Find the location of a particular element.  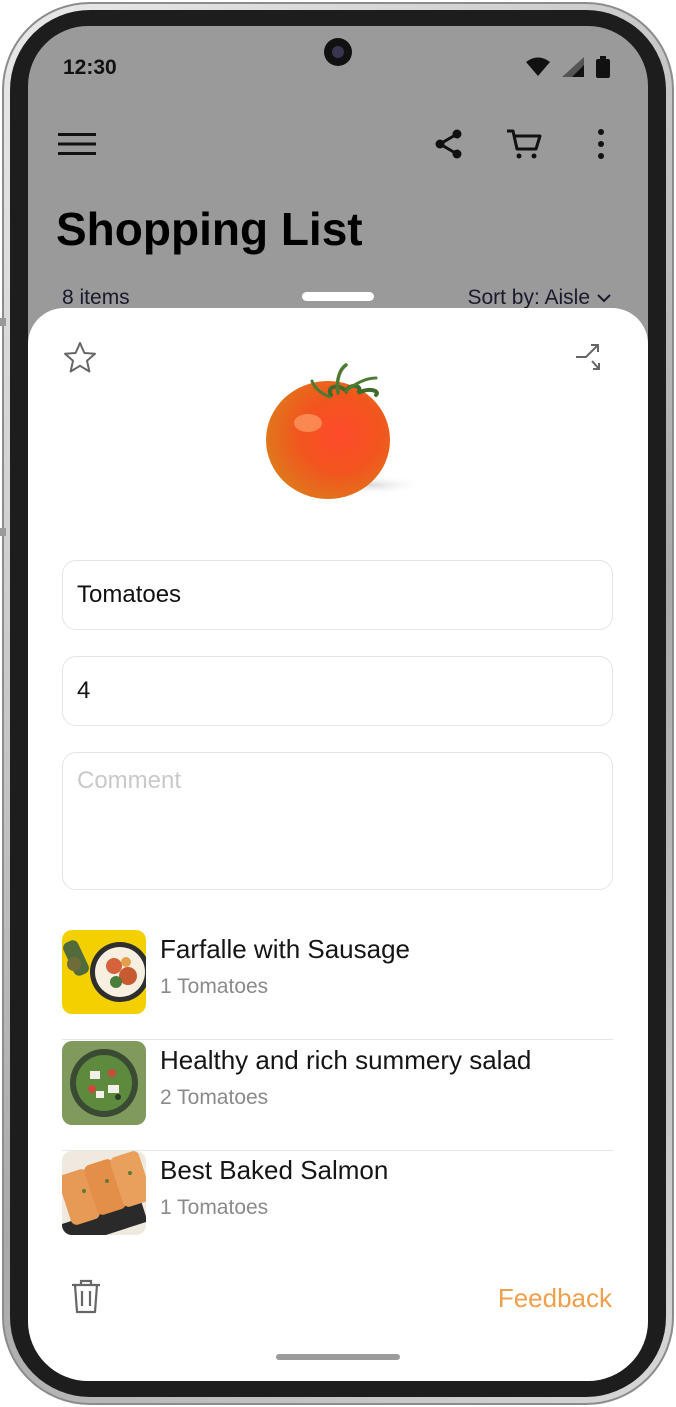

sort-dropdown: Sort by: Aisle is located at coordinates (539, 298).